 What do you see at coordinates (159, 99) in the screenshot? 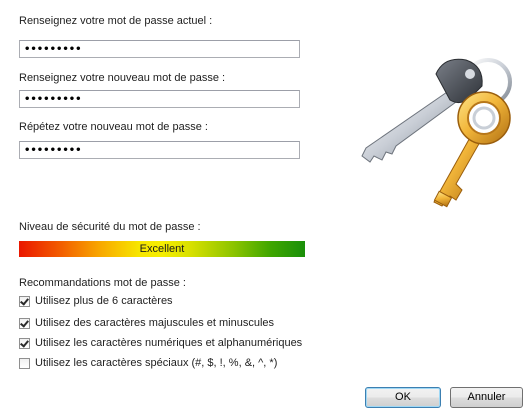
I see `new-password-input` at bounding box center [159, 99].